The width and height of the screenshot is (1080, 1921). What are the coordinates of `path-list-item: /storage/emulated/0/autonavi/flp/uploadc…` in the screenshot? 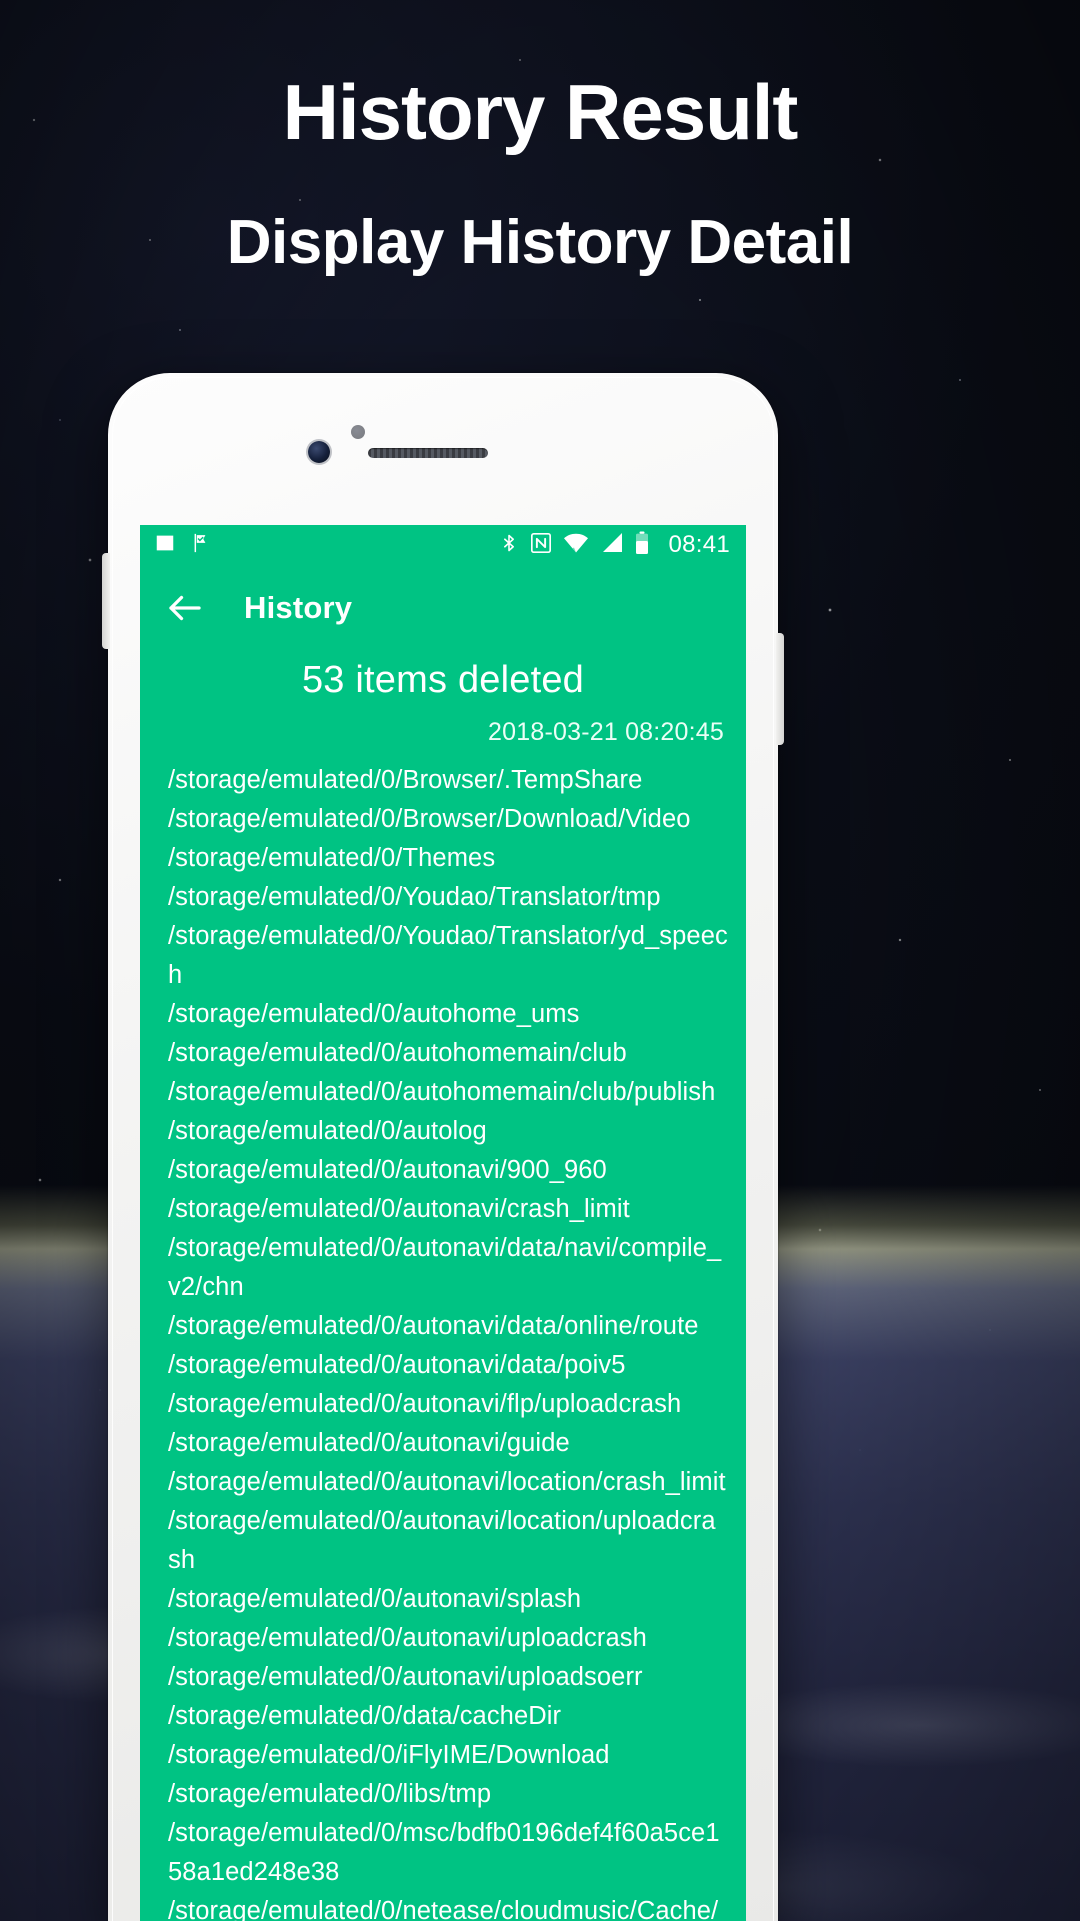 It's located at (425, 1404).